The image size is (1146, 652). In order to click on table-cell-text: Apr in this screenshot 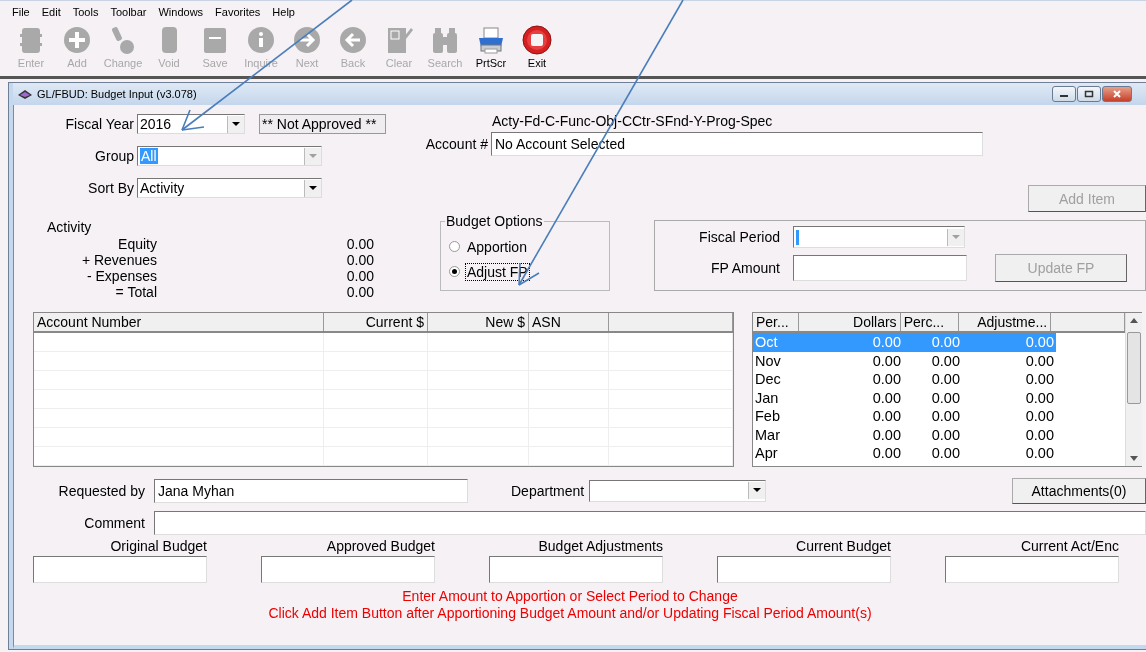, I will do `click(766, 453)`.